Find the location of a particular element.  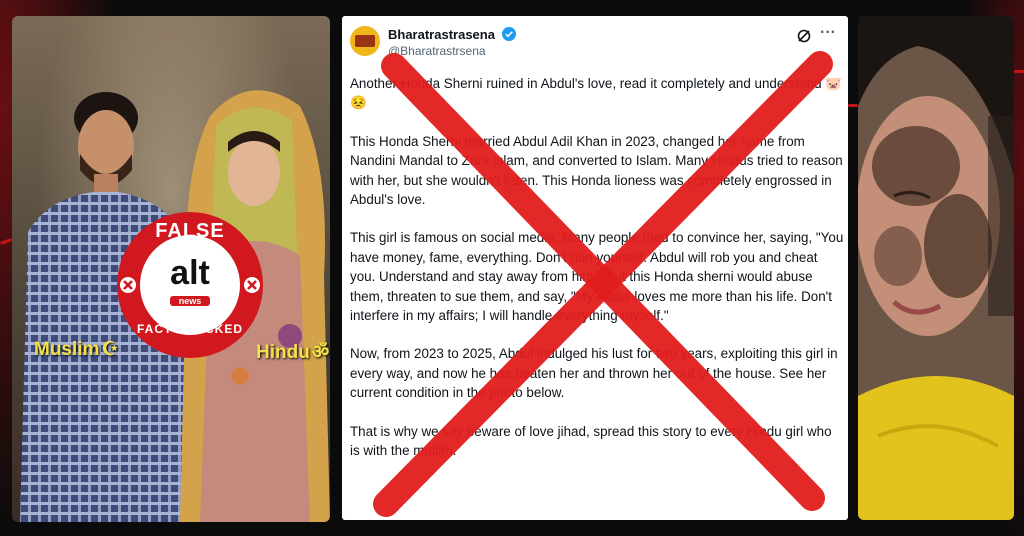

altnews-logo-text: alt is located at coordinates (190, 273).